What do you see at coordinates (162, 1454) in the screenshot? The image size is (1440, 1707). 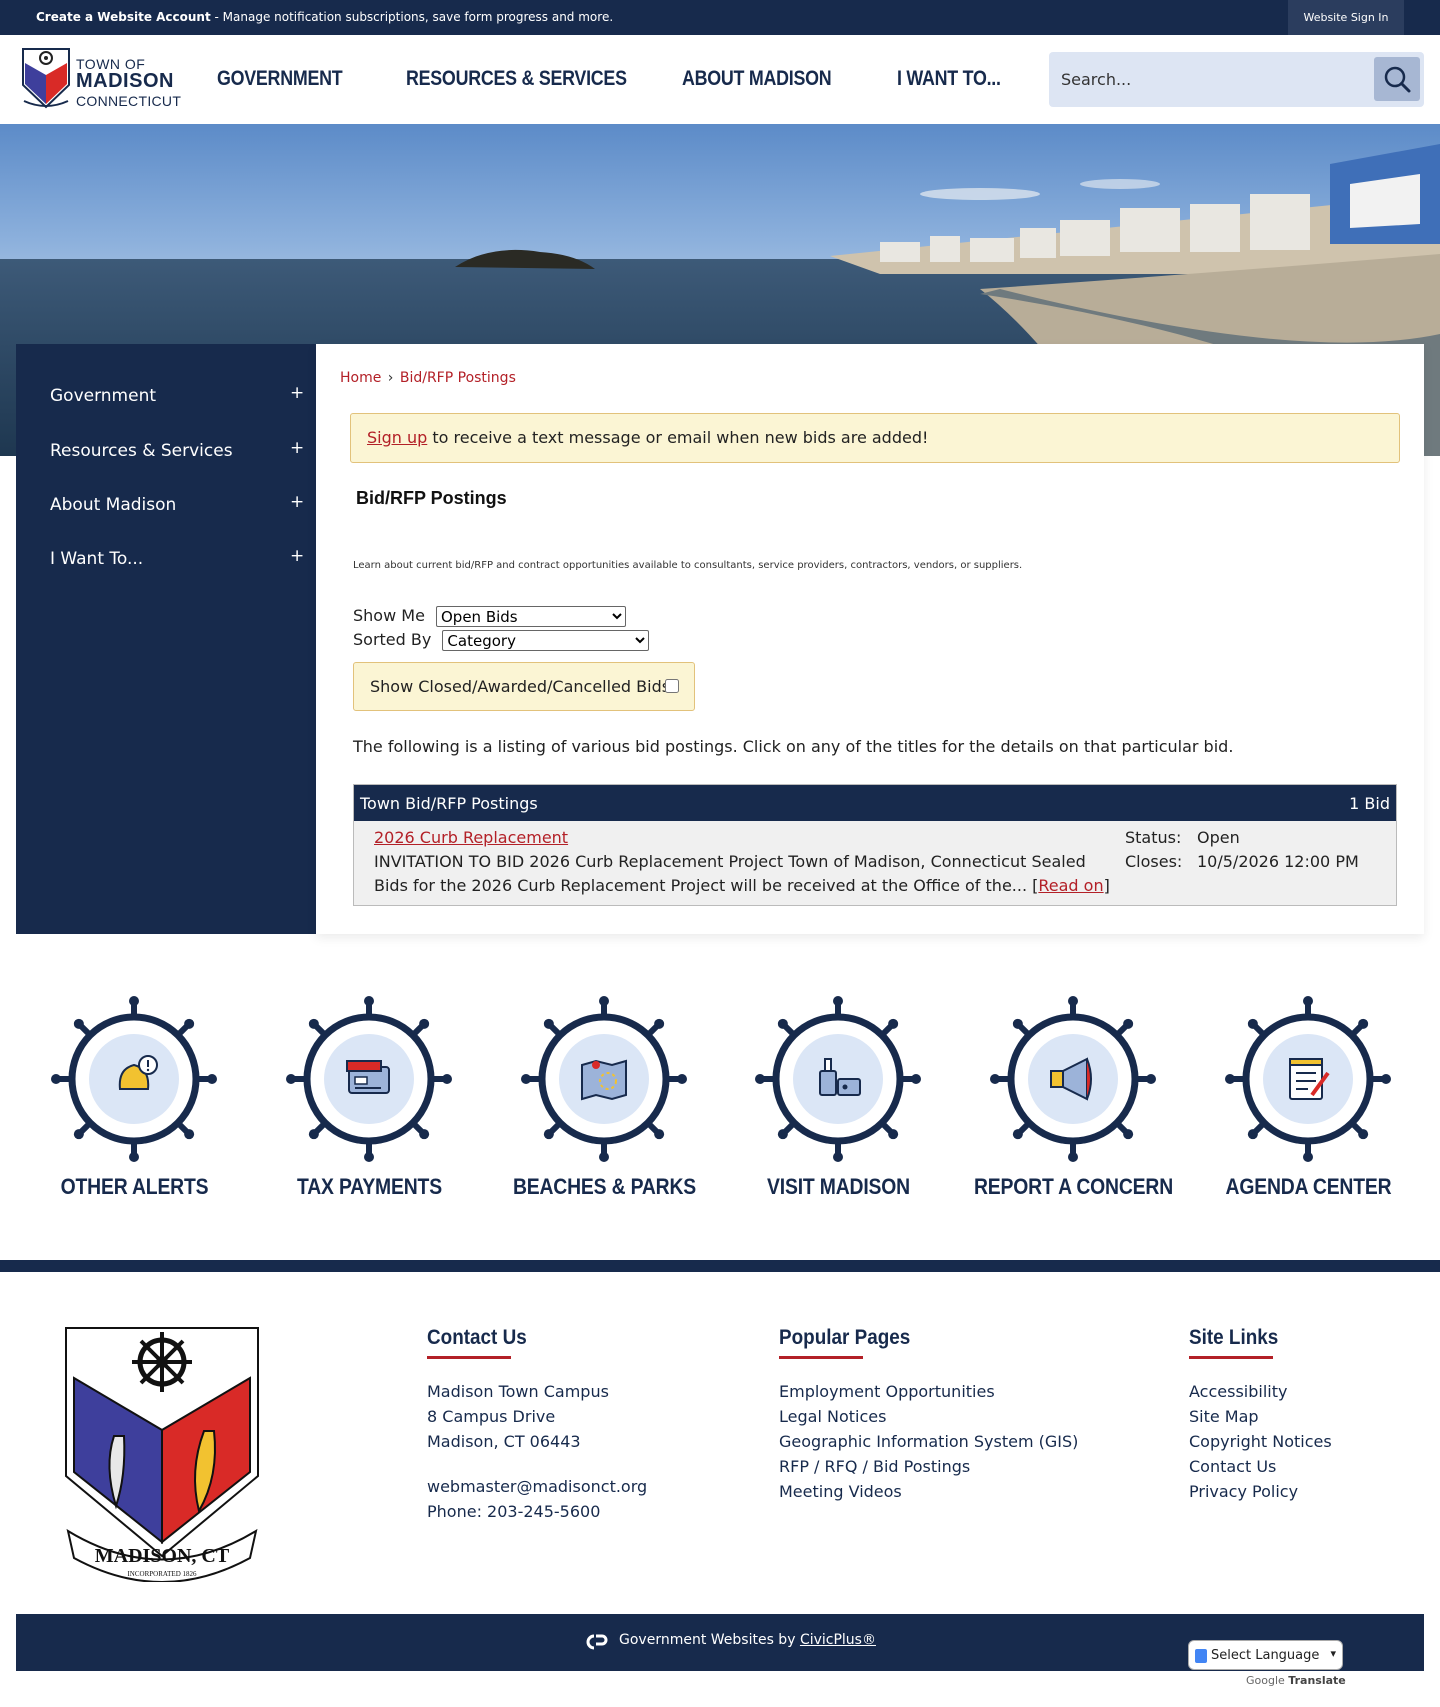 I see `town-seal-icon: MADISON, CT INCORPORATED 1826` at bounding box center [162, 1454].